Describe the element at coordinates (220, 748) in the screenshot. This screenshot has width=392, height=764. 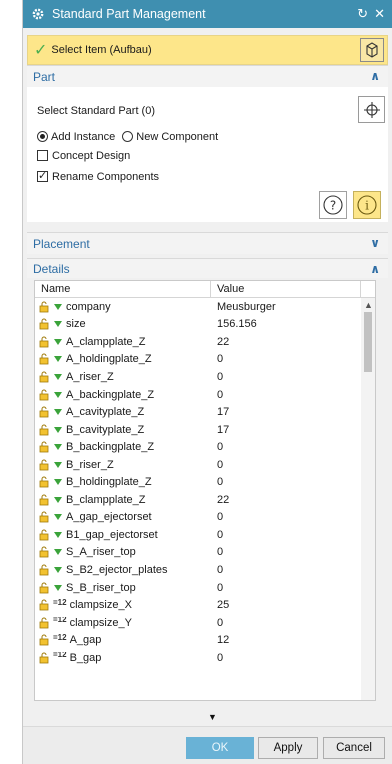
I see `ok-button: OK` at that location.